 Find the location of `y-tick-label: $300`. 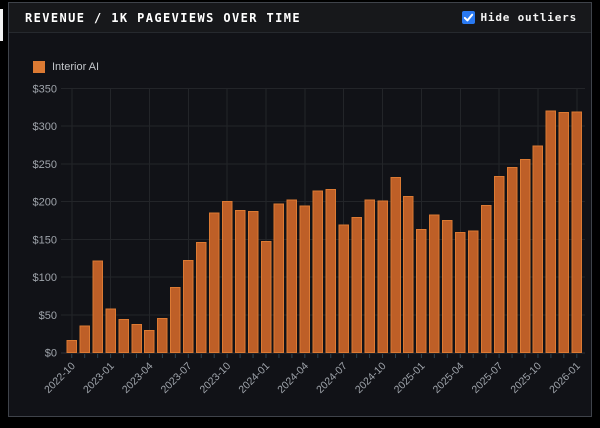

y-tick-label: $300 is located at coordinates (45, 127).